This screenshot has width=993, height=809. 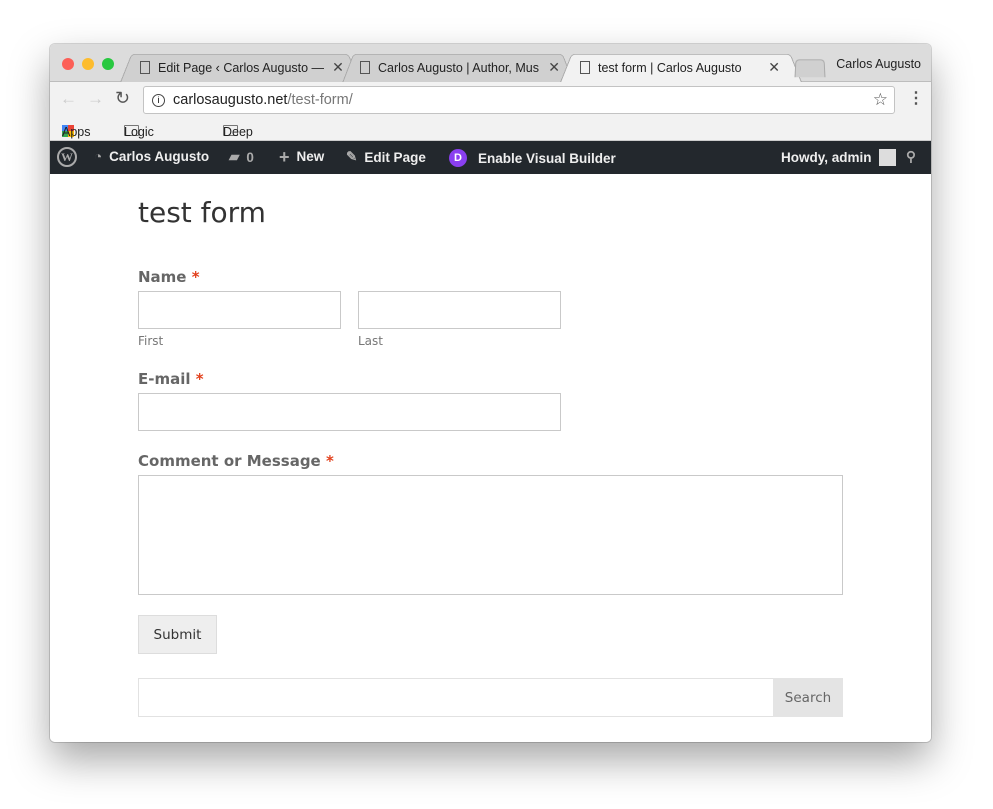 I want to click on close-window-button, so click(x=68, y=64).